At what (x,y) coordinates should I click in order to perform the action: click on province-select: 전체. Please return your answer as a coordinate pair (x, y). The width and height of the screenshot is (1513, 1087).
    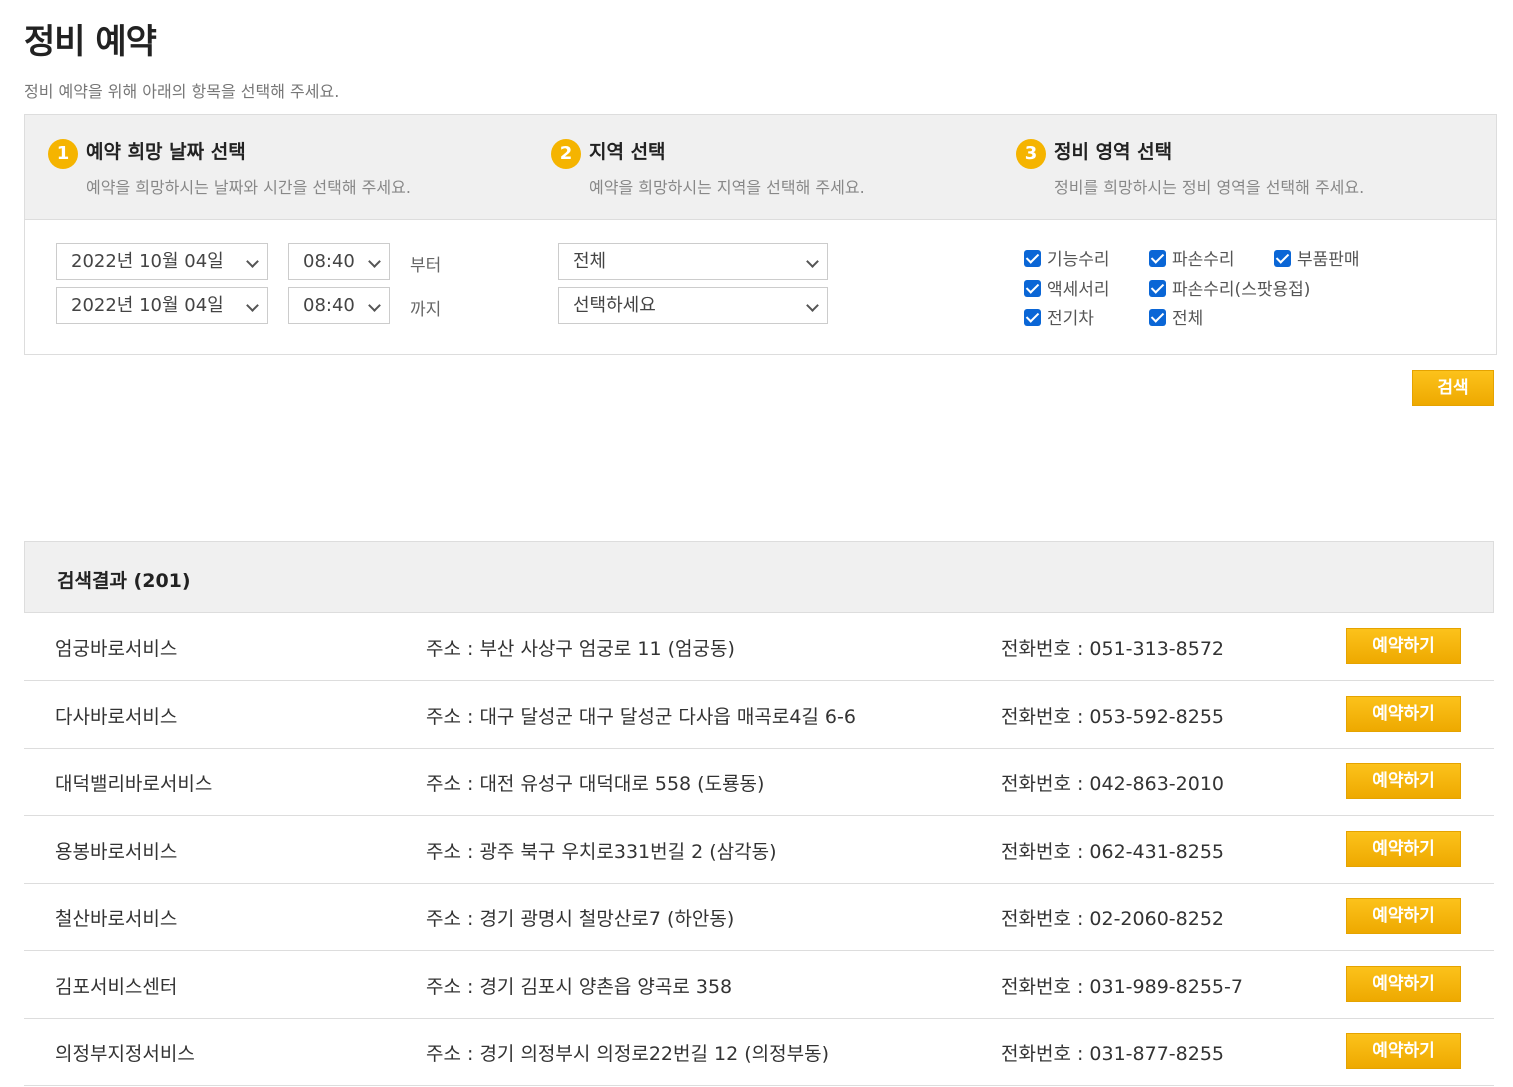
    Looking at the image, I should click on (693, 261).